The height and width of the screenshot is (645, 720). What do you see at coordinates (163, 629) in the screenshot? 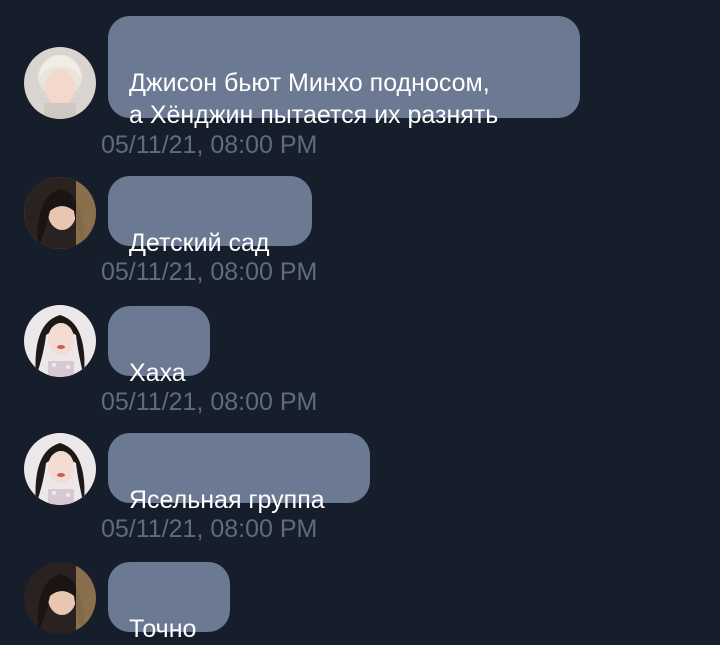
I see `message-text: Точно` at bounding box center [163, 629].